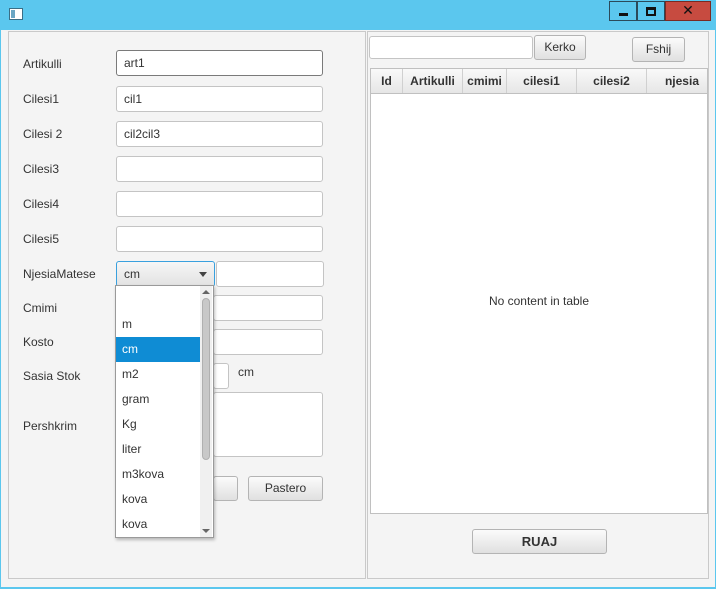 The image size is (716, 589). I want to click on label-sasia: Sasia Stok, so click(52, 376).